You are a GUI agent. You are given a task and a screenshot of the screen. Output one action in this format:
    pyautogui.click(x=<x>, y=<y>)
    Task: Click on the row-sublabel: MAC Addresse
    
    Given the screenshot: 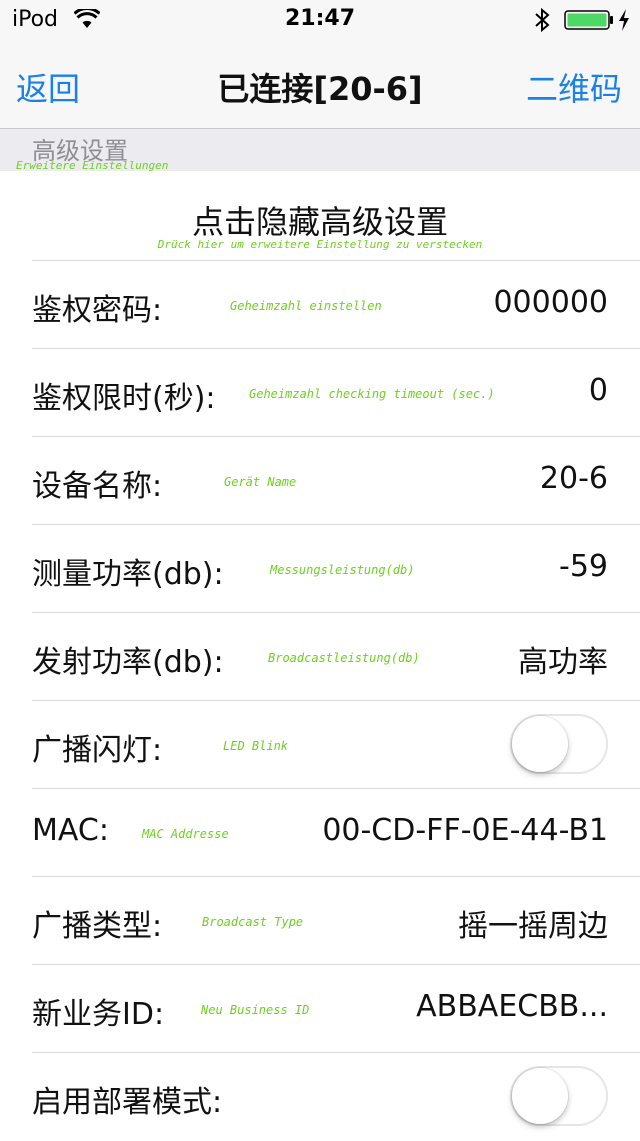 What is the action you would take?
    pyautogui.click(x=185, y=834)
    